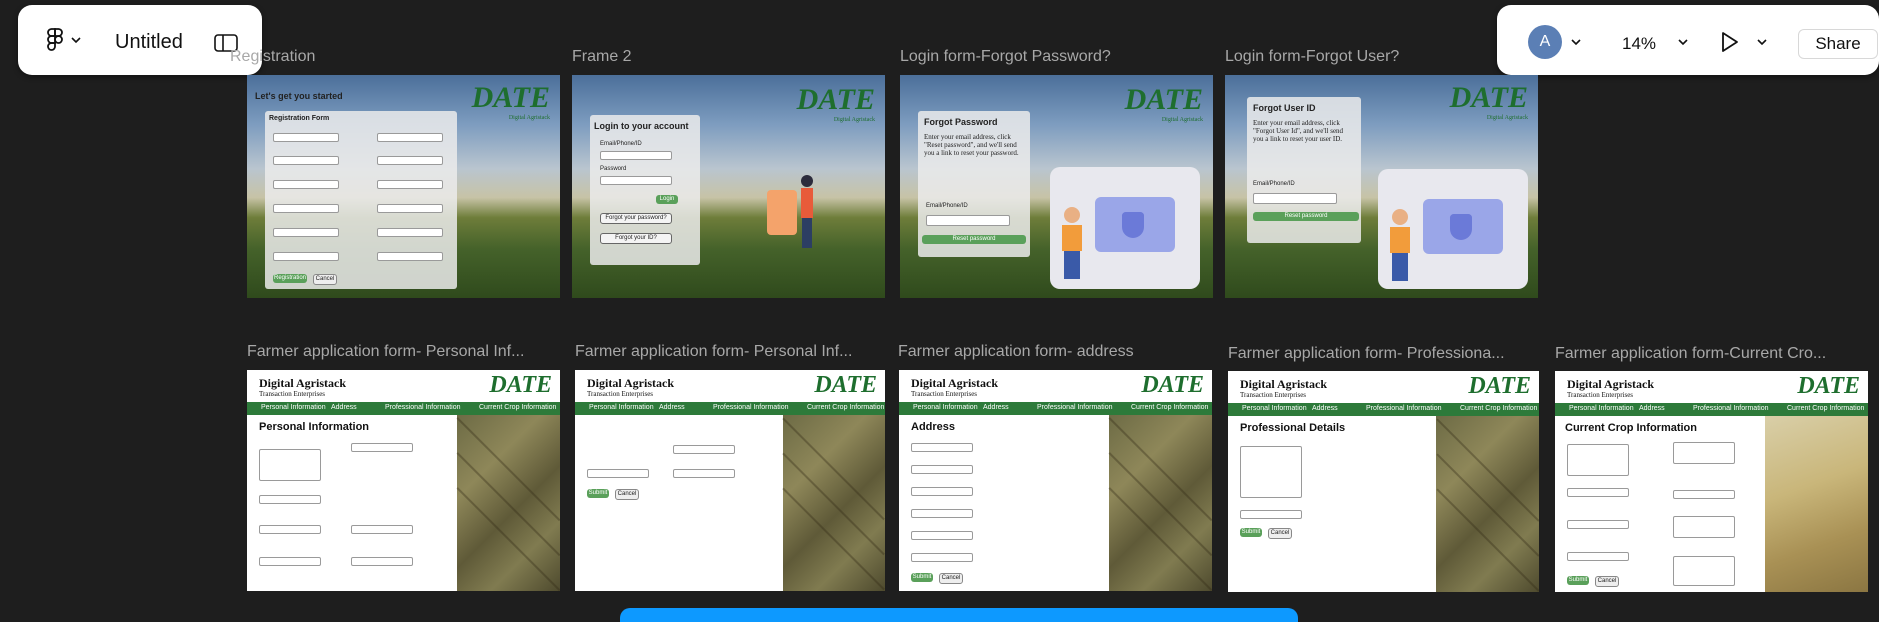 The width and height of the screenshot is (1879, 622). Describe the element at coordinates (968, 220) in the screenshot. I see `forgot-password-email-input` at that location.